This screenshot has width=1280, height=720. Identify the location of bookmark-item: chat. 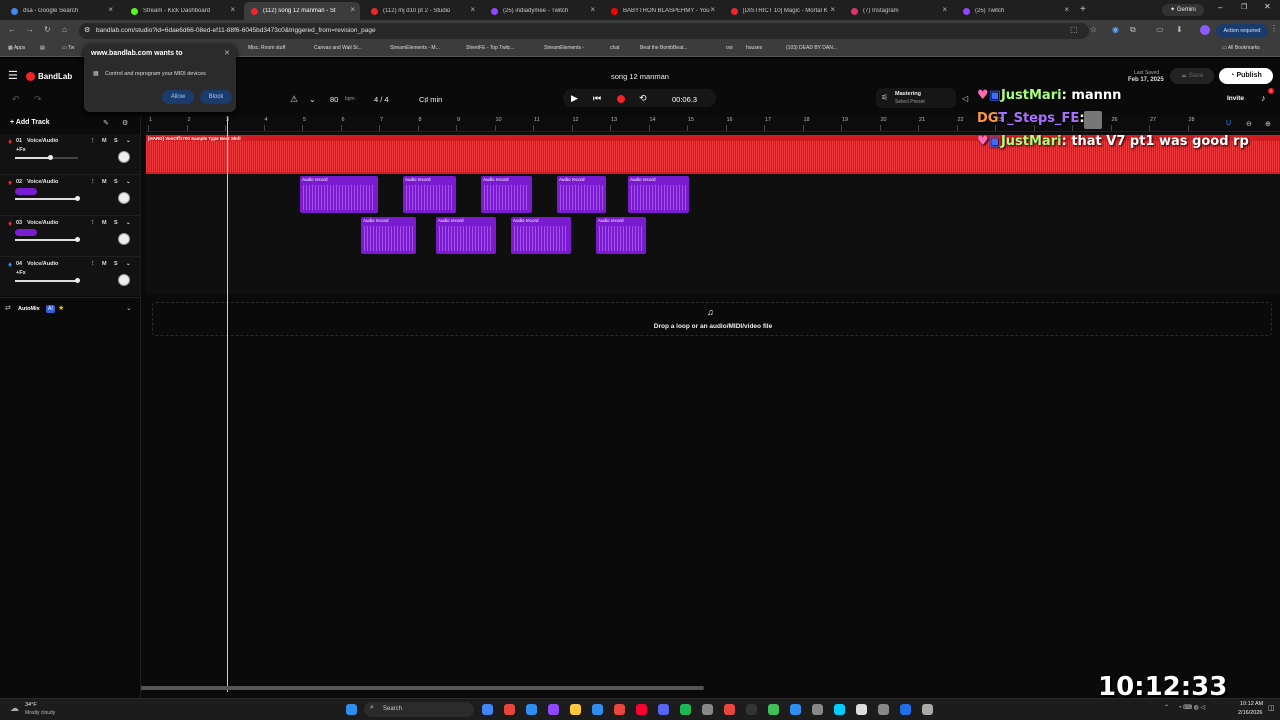
(614, 48).